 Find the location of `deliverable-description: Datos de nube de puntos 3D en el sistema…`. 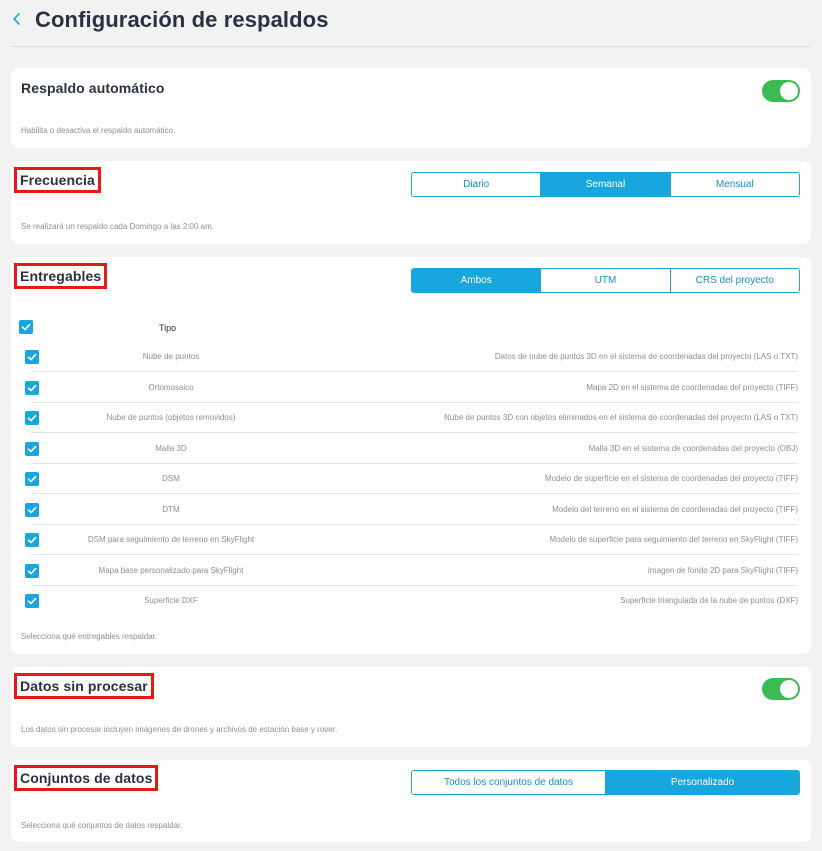

deliverable-description: Datos de nube de puntos 3D en el sistema… is located at coordinates (646, 356).